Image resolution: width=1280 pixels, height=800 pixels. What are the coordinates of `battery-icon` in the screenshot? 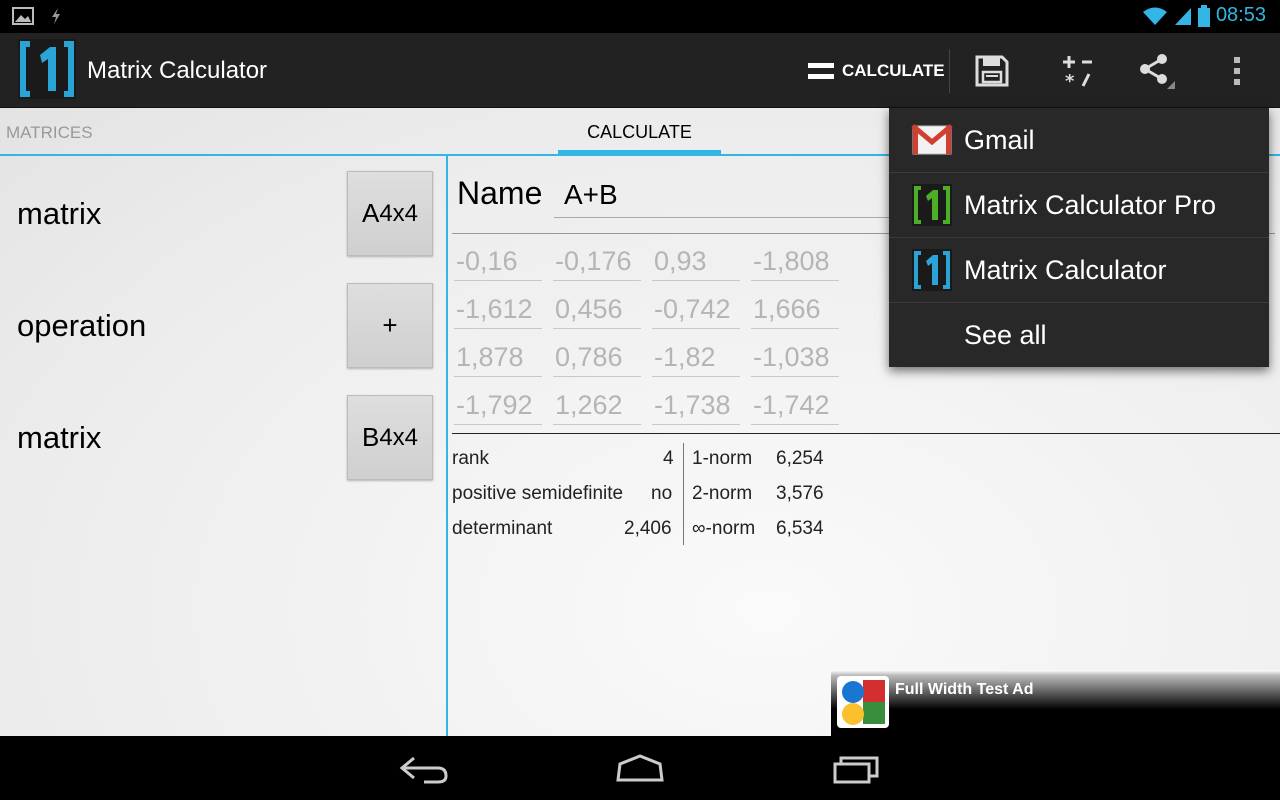 It's located at (1203, 15).